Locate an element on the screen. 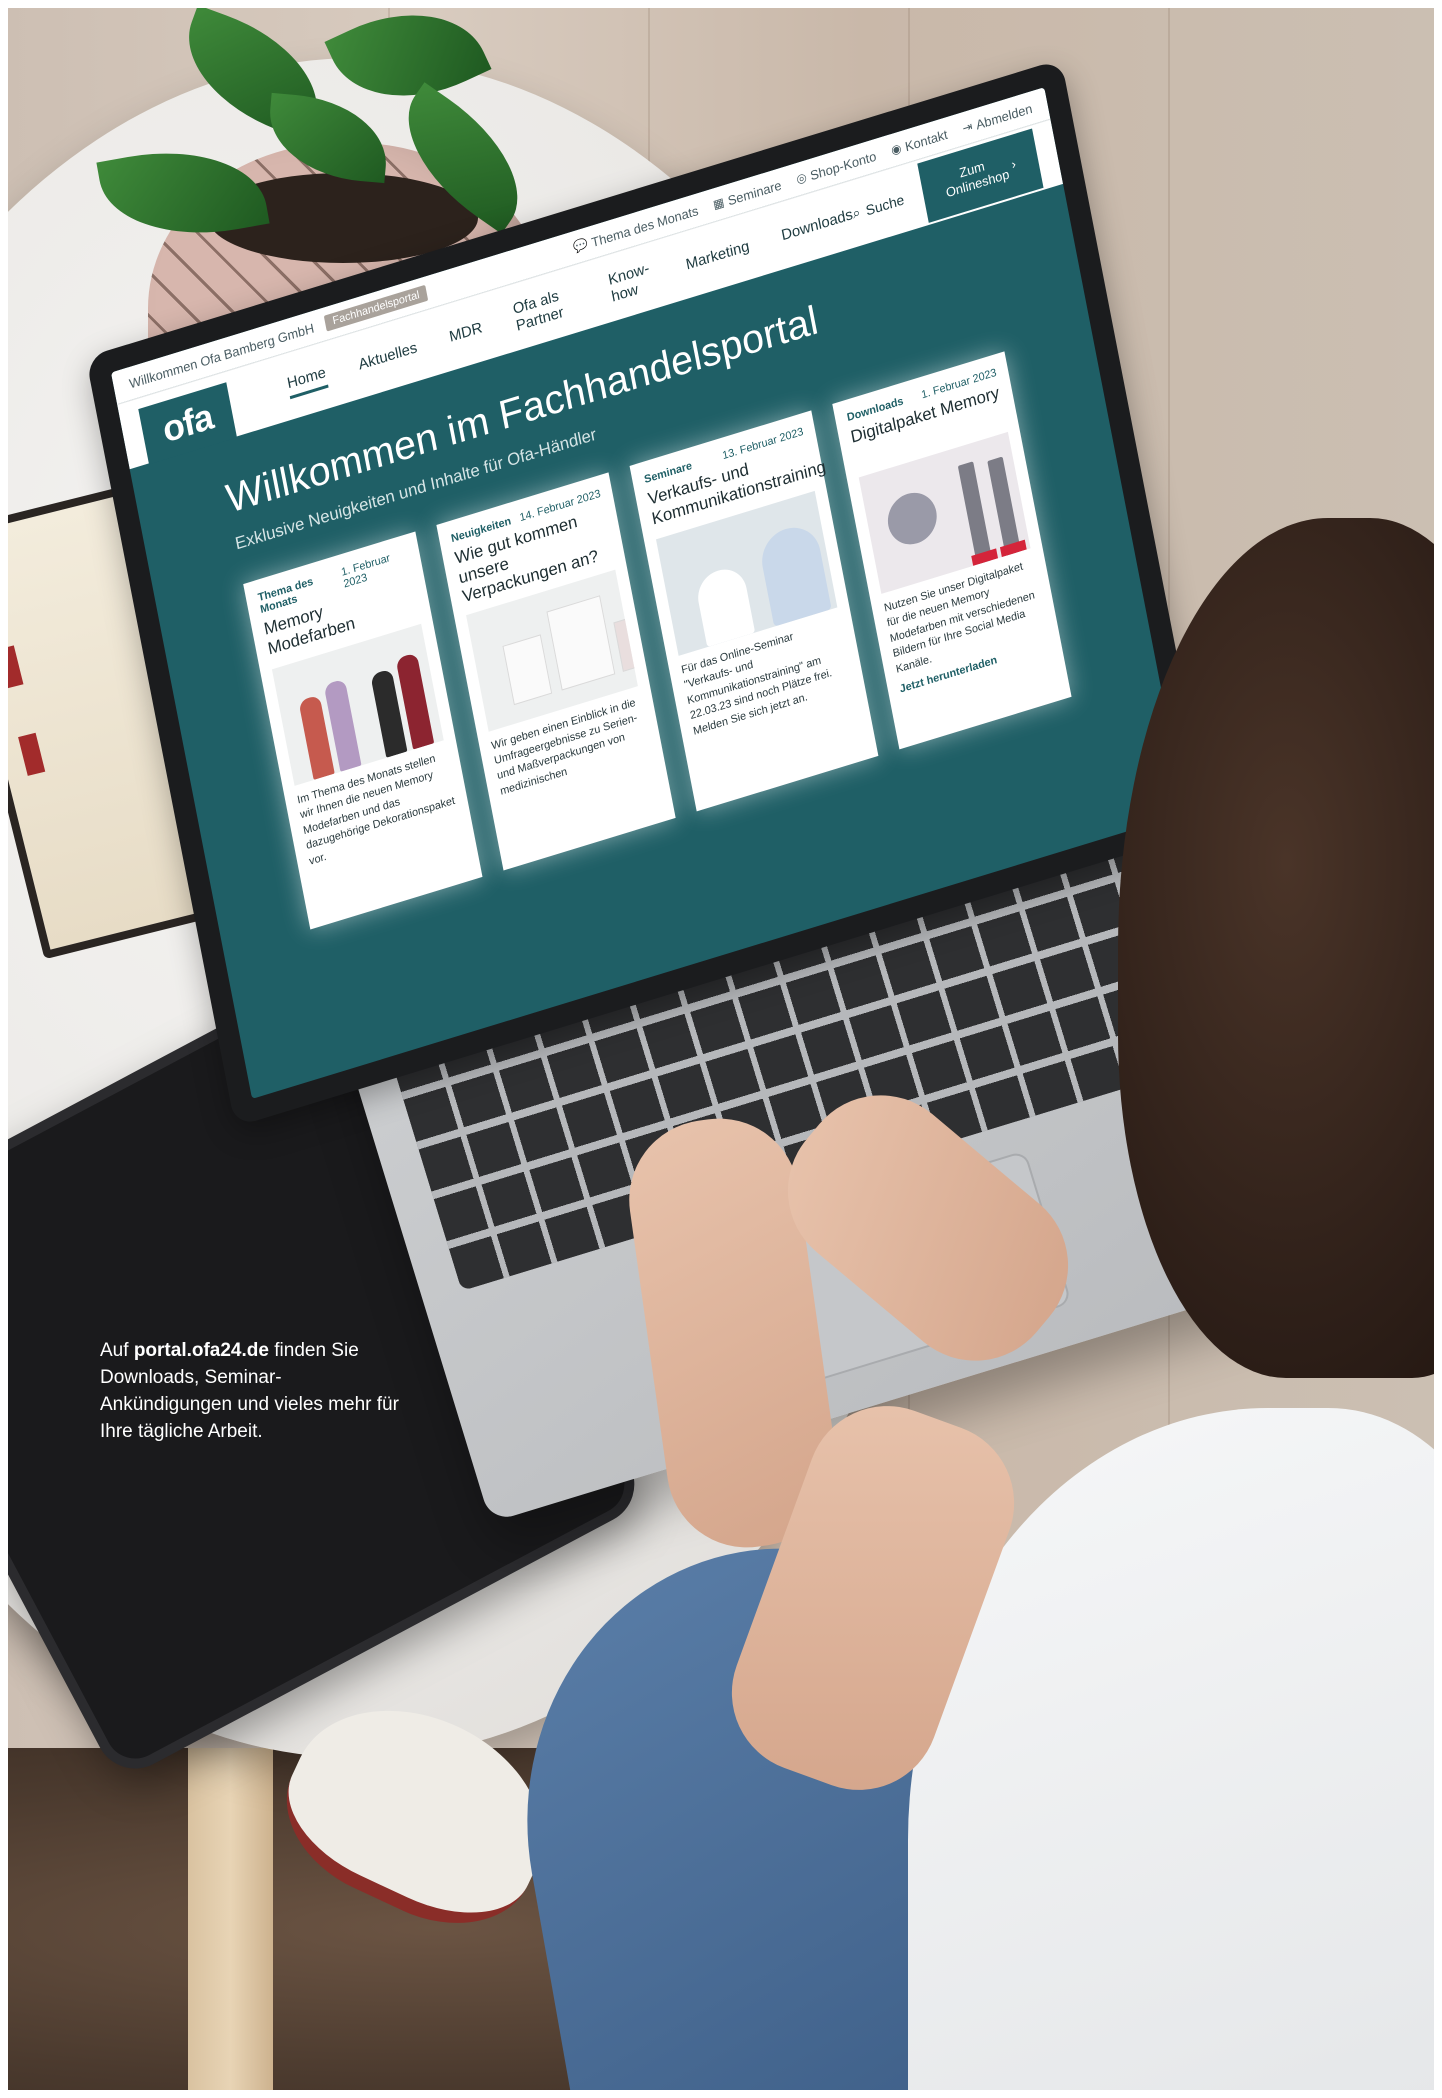  nav-marketing: Marketing is located at coordinates (717, 255).